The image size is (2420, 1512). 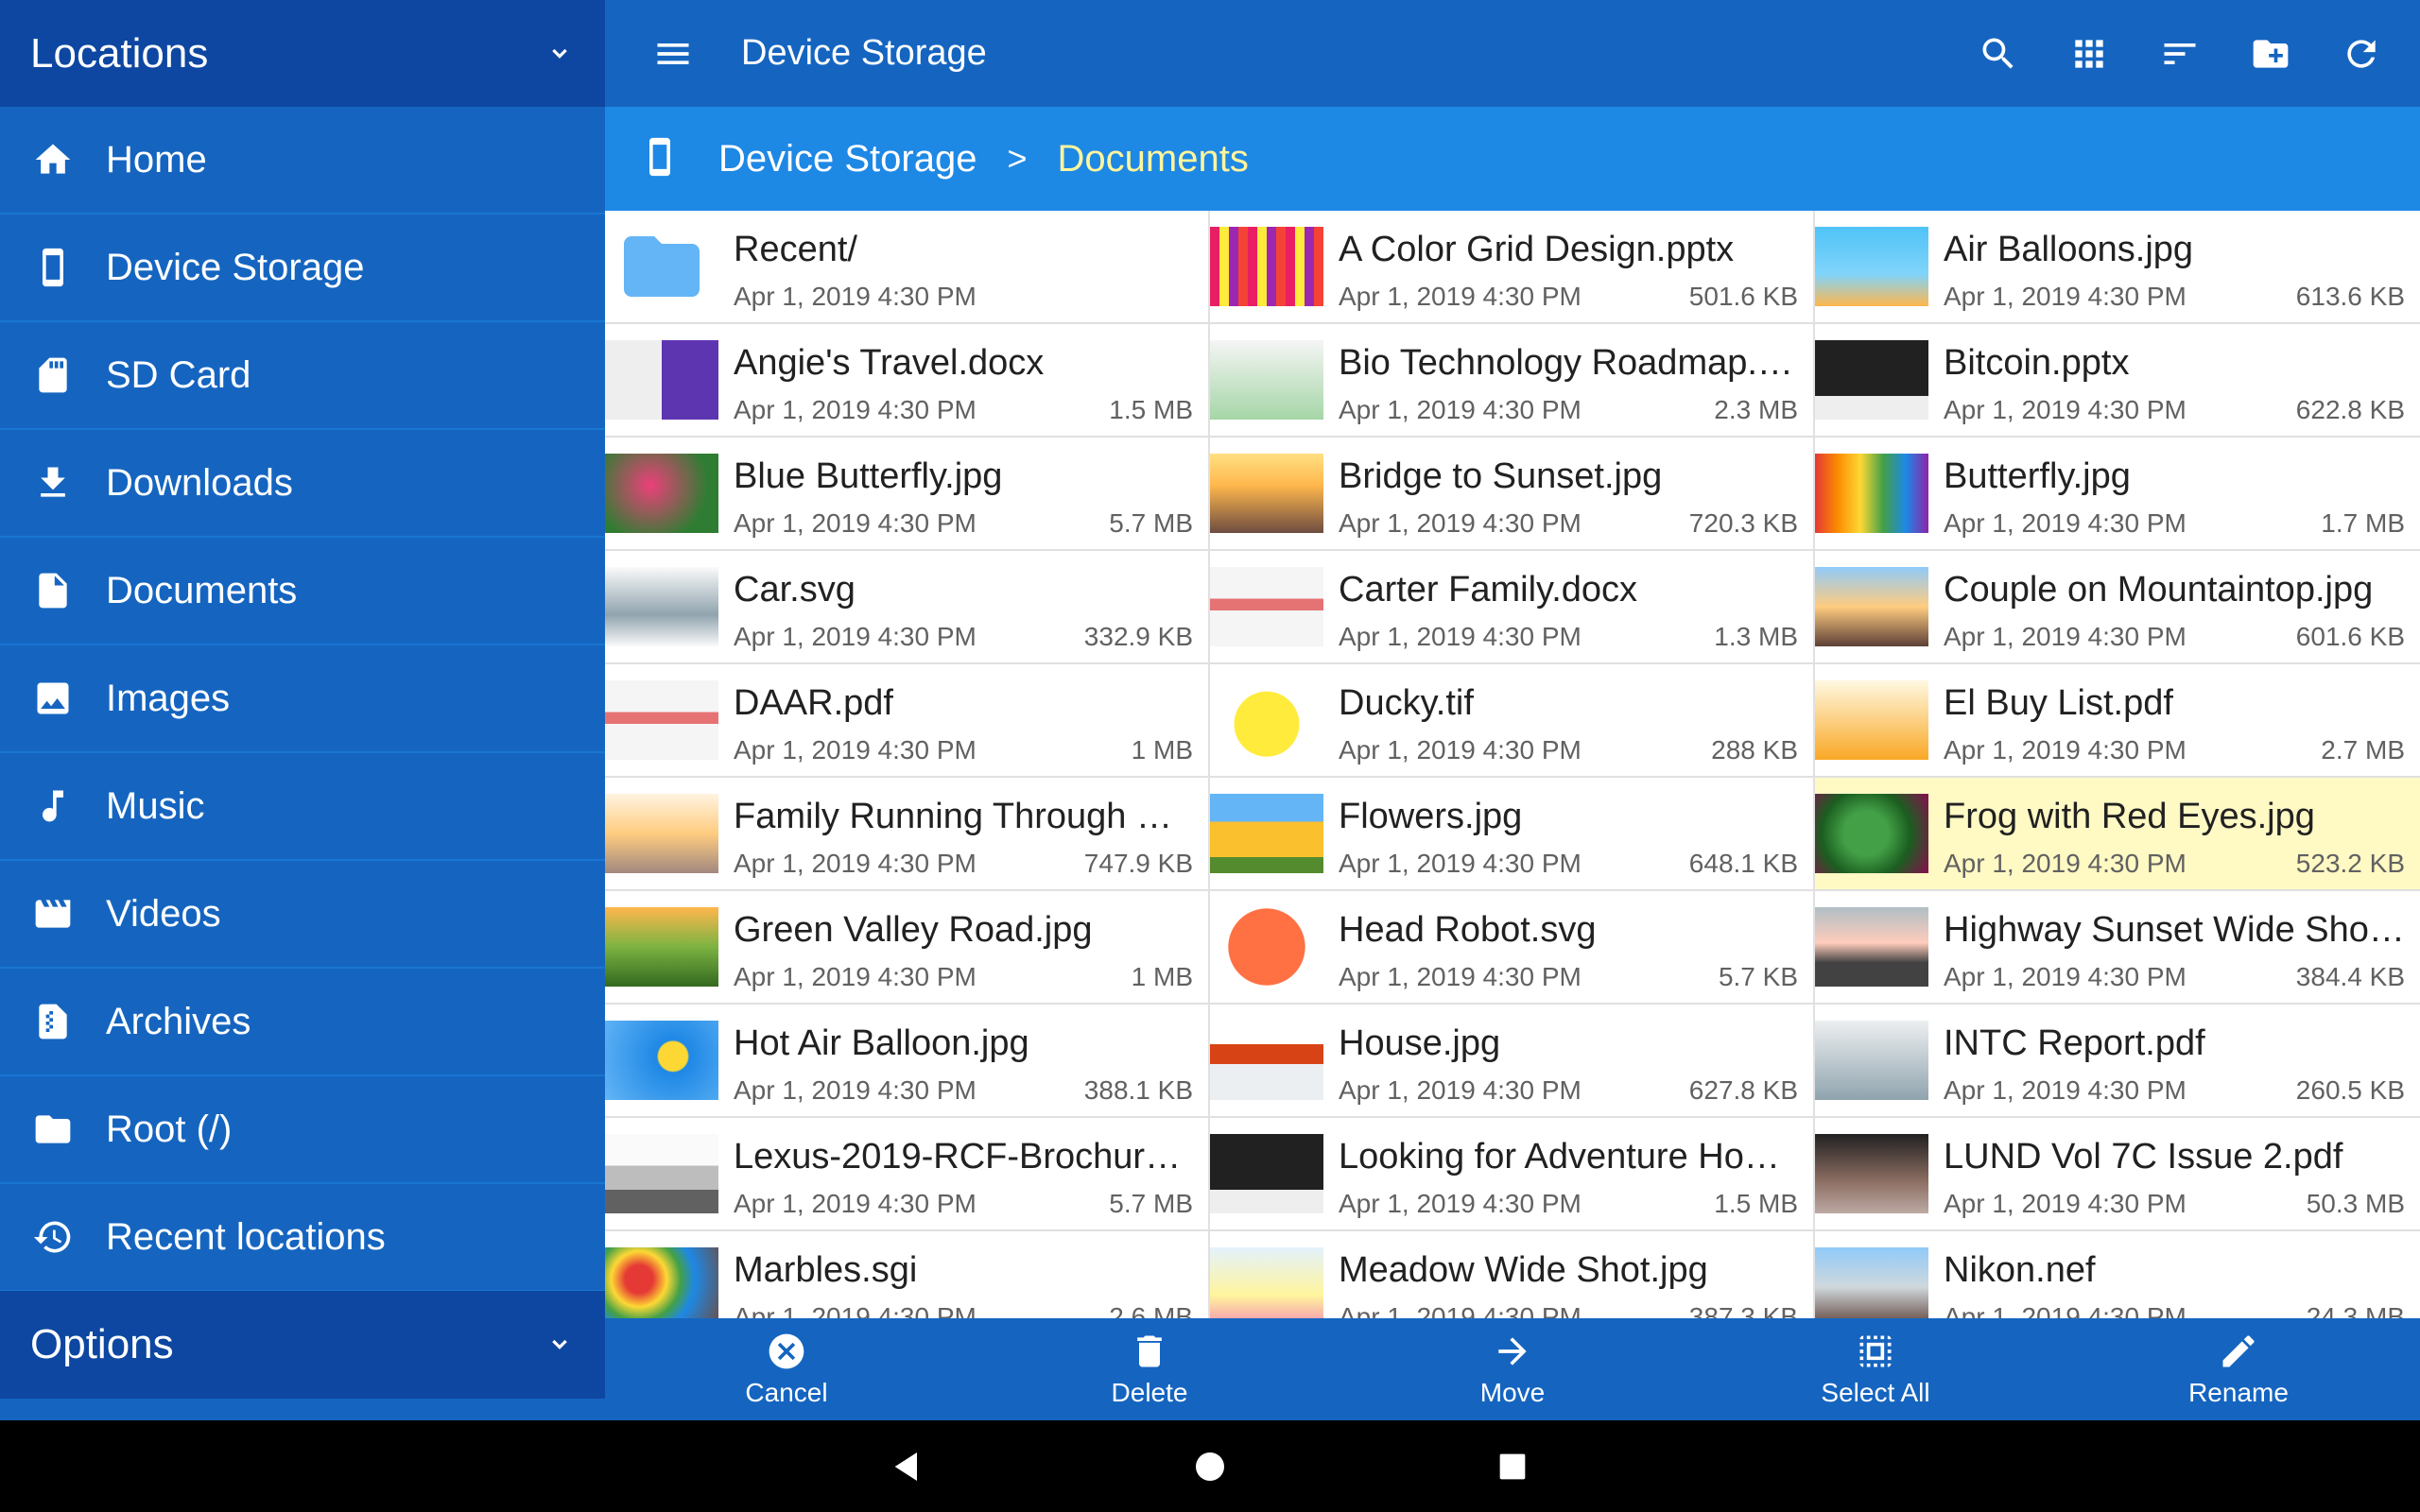 I want to click on sidebar-item-recent-locations: Recent locations, so click(x=302, y=1238).